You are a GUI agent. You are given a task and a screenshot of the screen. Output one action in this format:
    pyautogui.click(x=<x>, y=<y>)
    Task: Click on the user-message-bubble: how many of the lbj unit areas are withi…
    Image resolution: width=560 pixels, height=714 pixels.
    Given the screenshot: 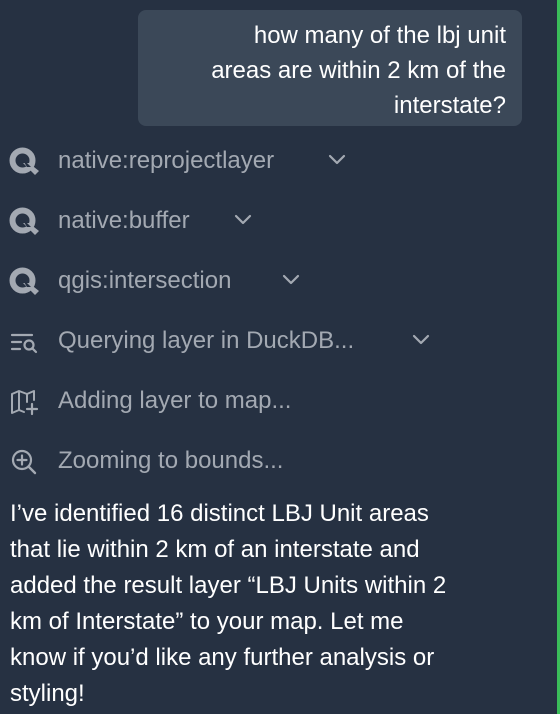 What is the action you would take?
    pyautogui.click(x=330, y=68)
    